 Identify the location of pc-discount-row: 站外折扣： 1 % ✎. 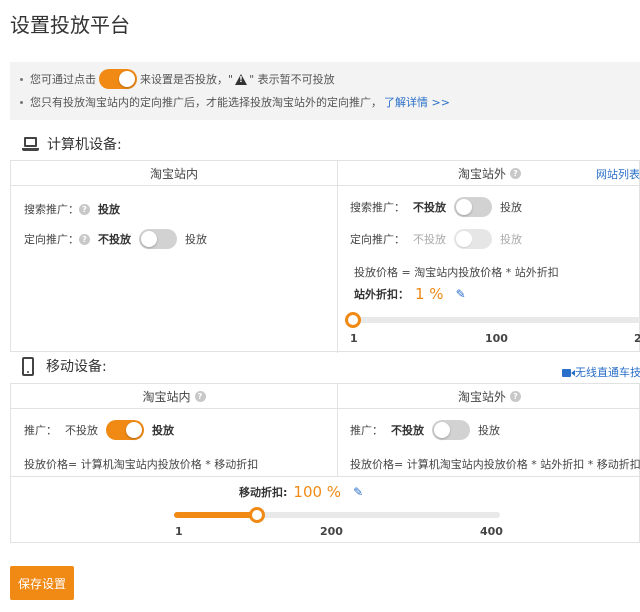
(410, 294).